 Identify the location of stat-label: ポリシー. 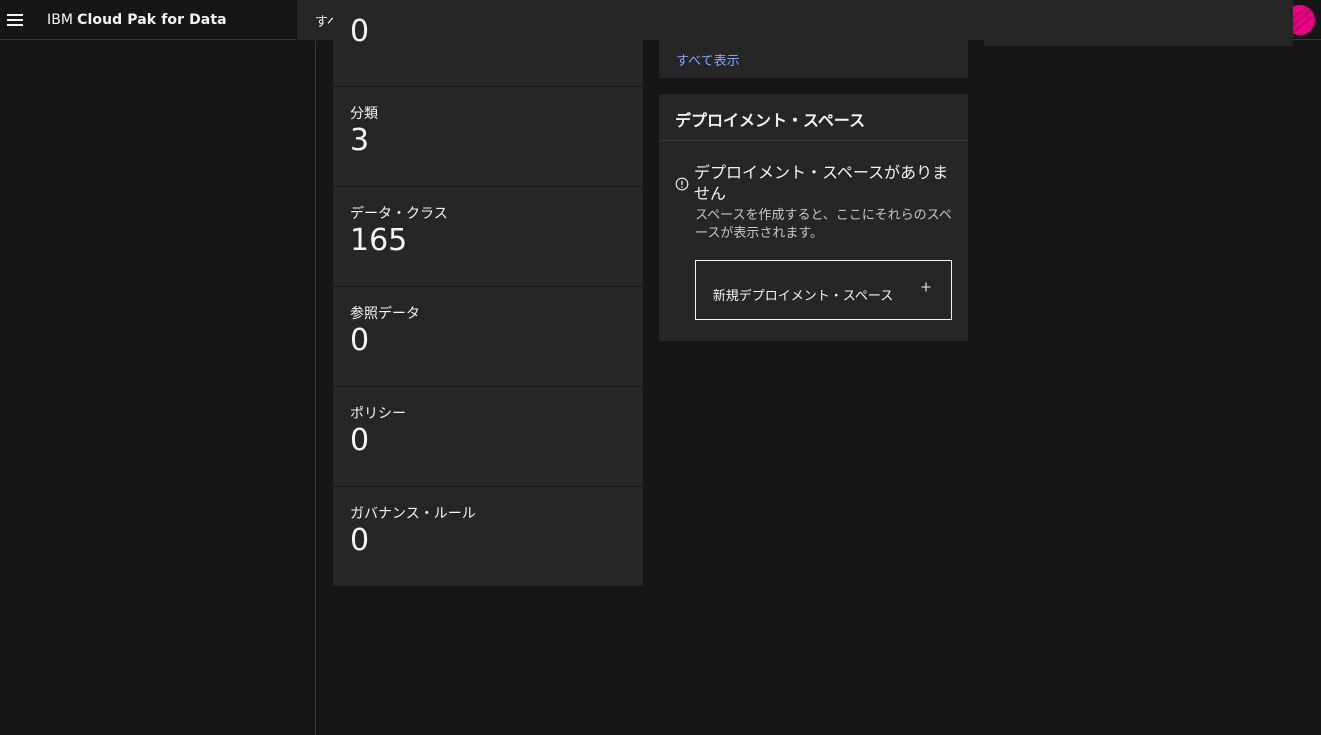
(378, 414).